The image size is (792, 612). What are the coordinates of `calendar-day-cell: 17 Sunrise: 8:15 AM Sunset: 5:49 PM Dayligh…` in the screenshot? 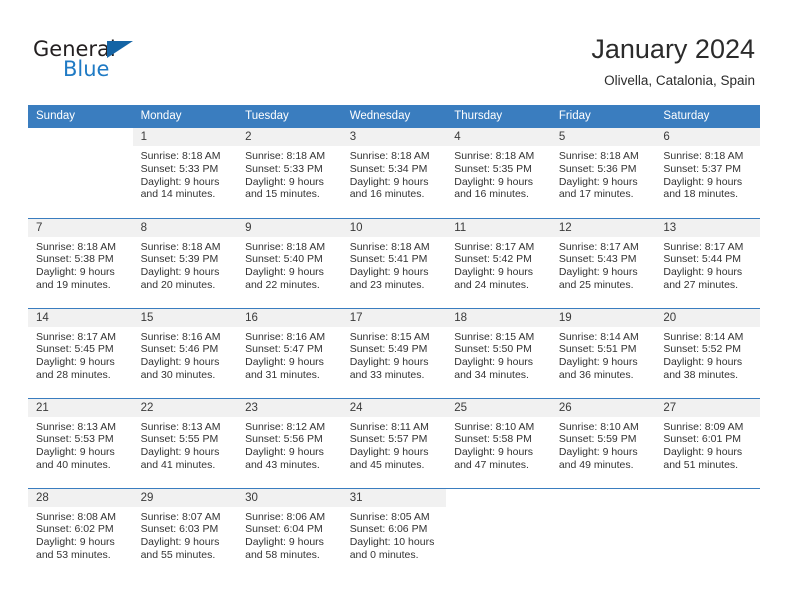 It's located at (394, 352).